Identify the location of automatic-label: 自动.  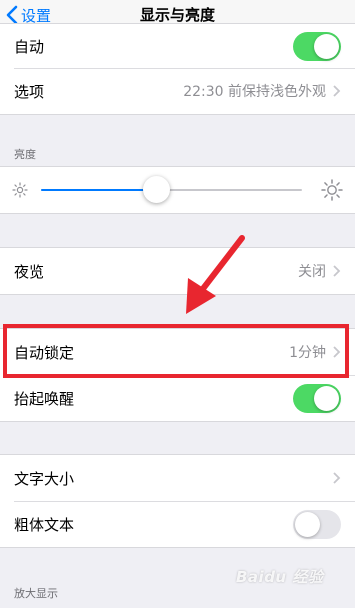
(29, 46).